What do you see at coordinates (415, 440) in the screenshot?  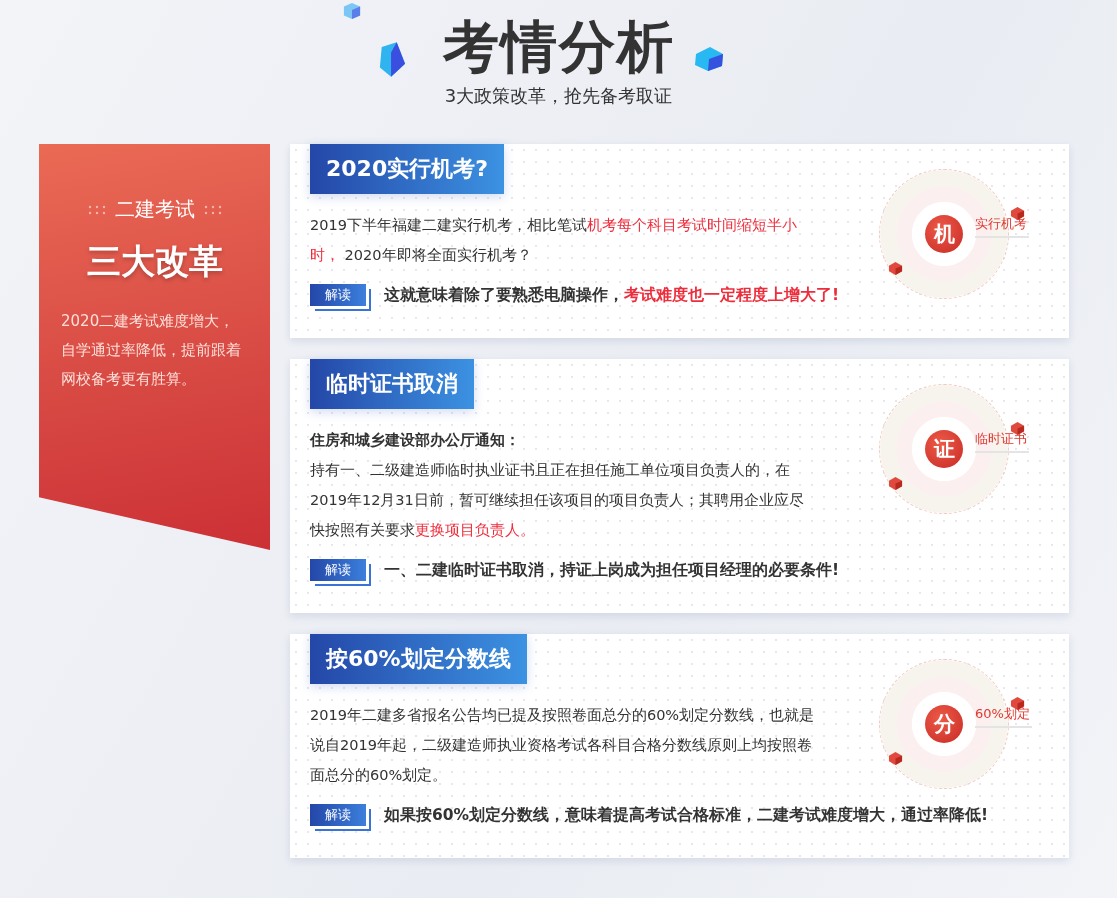 I see `notice-heading: 住房和城乡建设部办公厅通知：` at bounding box center [415, 440].